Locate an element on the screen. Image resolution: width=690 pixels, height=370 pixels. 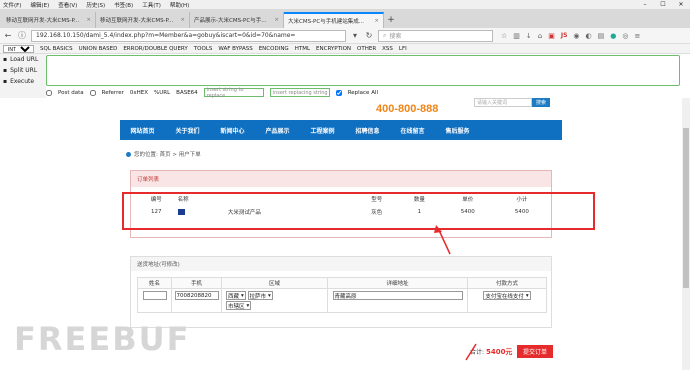
main-nav: 网站首页 关于我们 新闻中心 产品展示 工程案例 招聘信息 在线留言 售后服务 is located at coordinates (341, 130).